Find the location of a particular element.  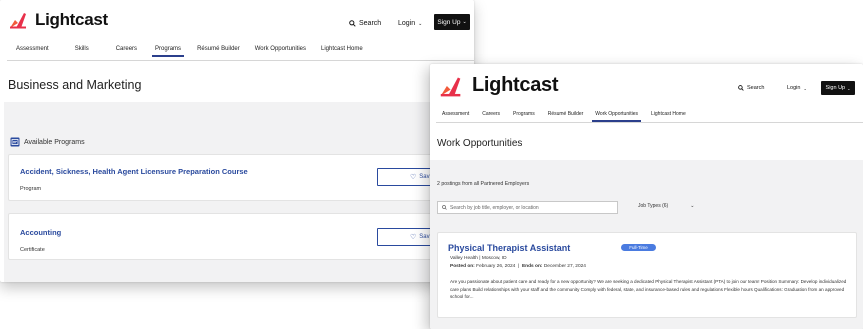

page-title: Work Opportunities is located at coordinates (480, 143).